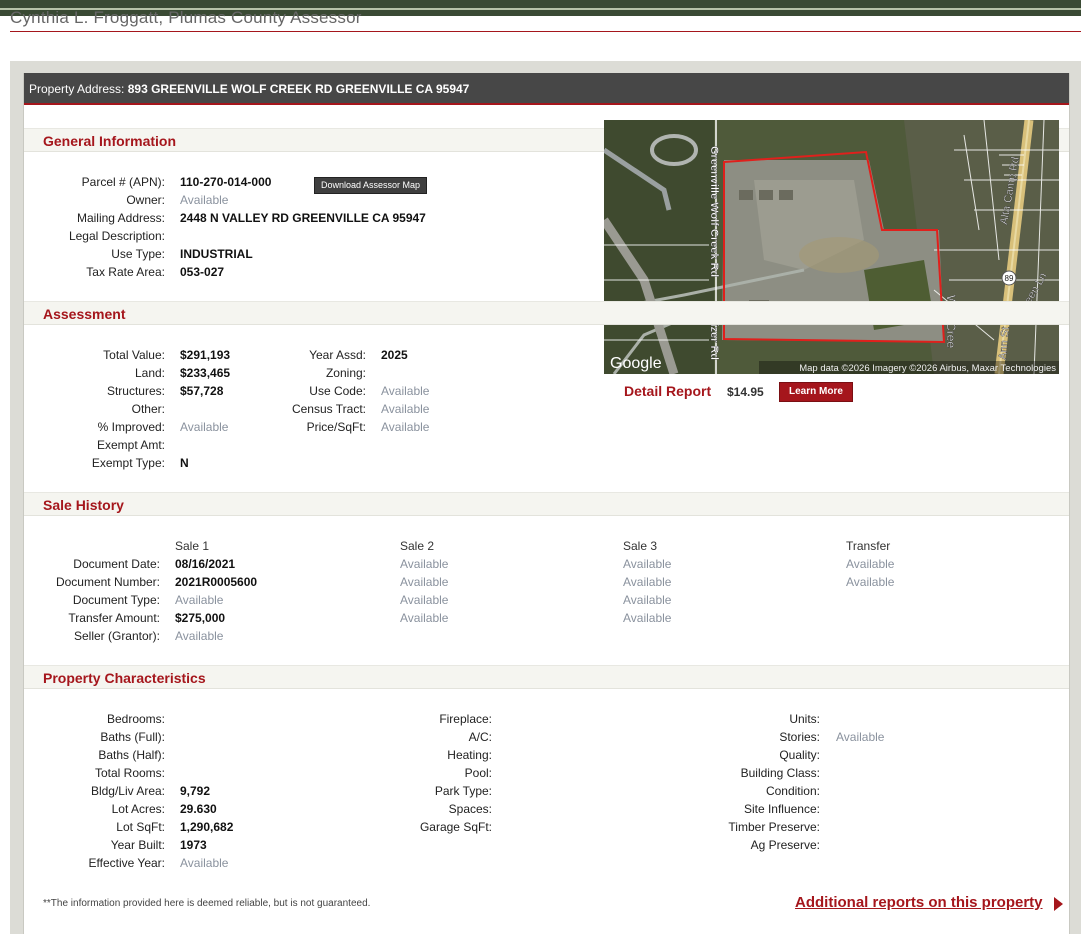  I want to click on effective-year-value: Available, so click(204, 863).